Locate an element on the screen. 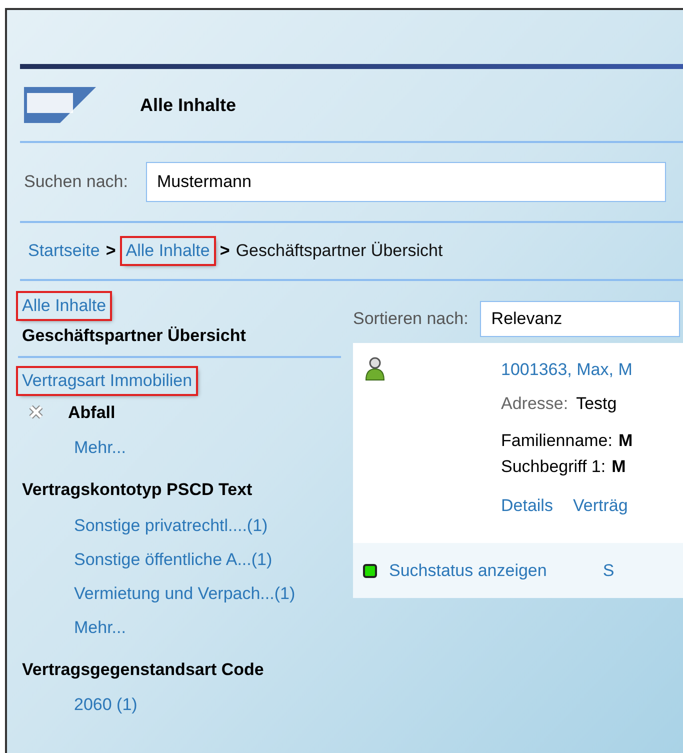 Image resolution: width=683 pixels, height=753 pixels. filter-heading: Vertragskontotyp PSCD Text is located at coordinates (136, 490).